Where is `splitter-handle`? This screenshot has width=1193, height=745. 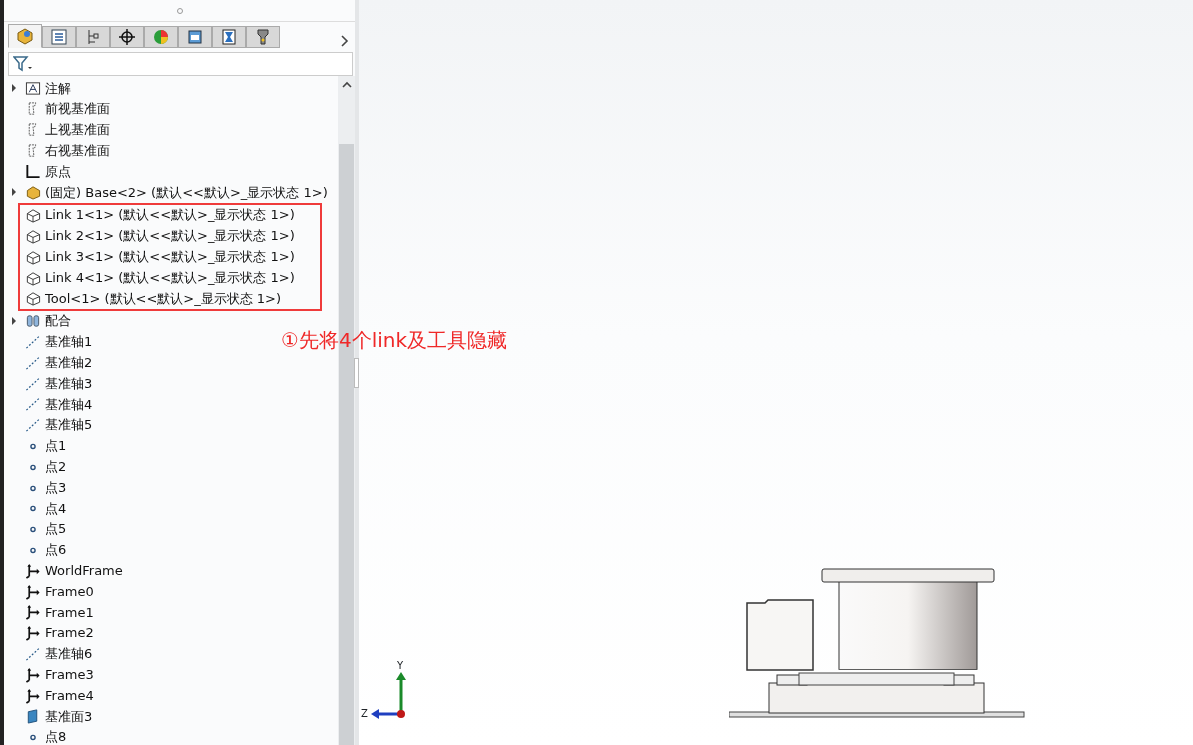 splitter-handle is located at coordinates (356, 372).